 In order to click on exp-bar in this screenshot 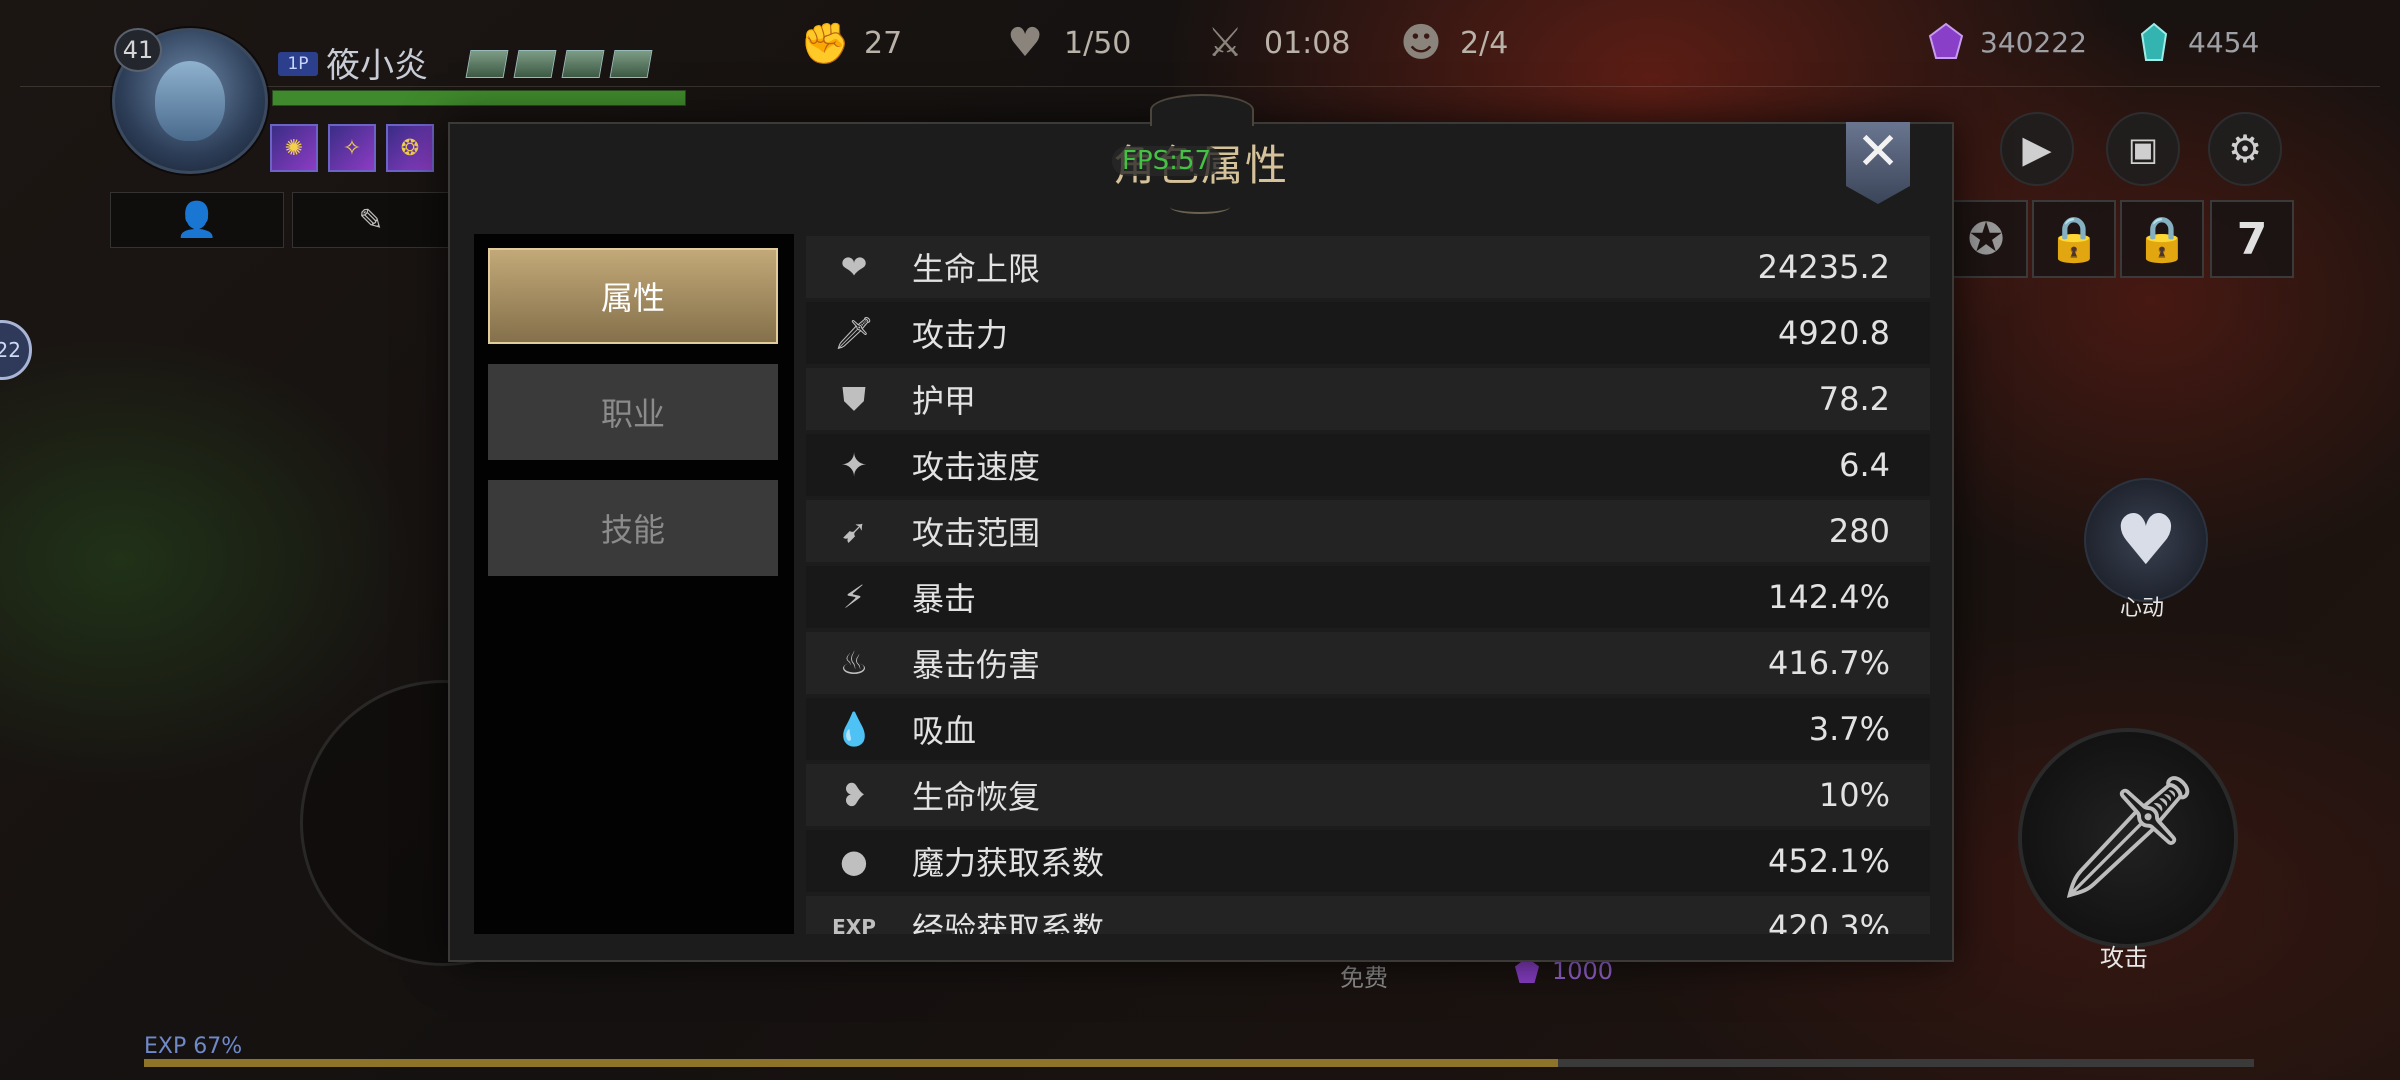, I will do `click(1199, 1063)`.